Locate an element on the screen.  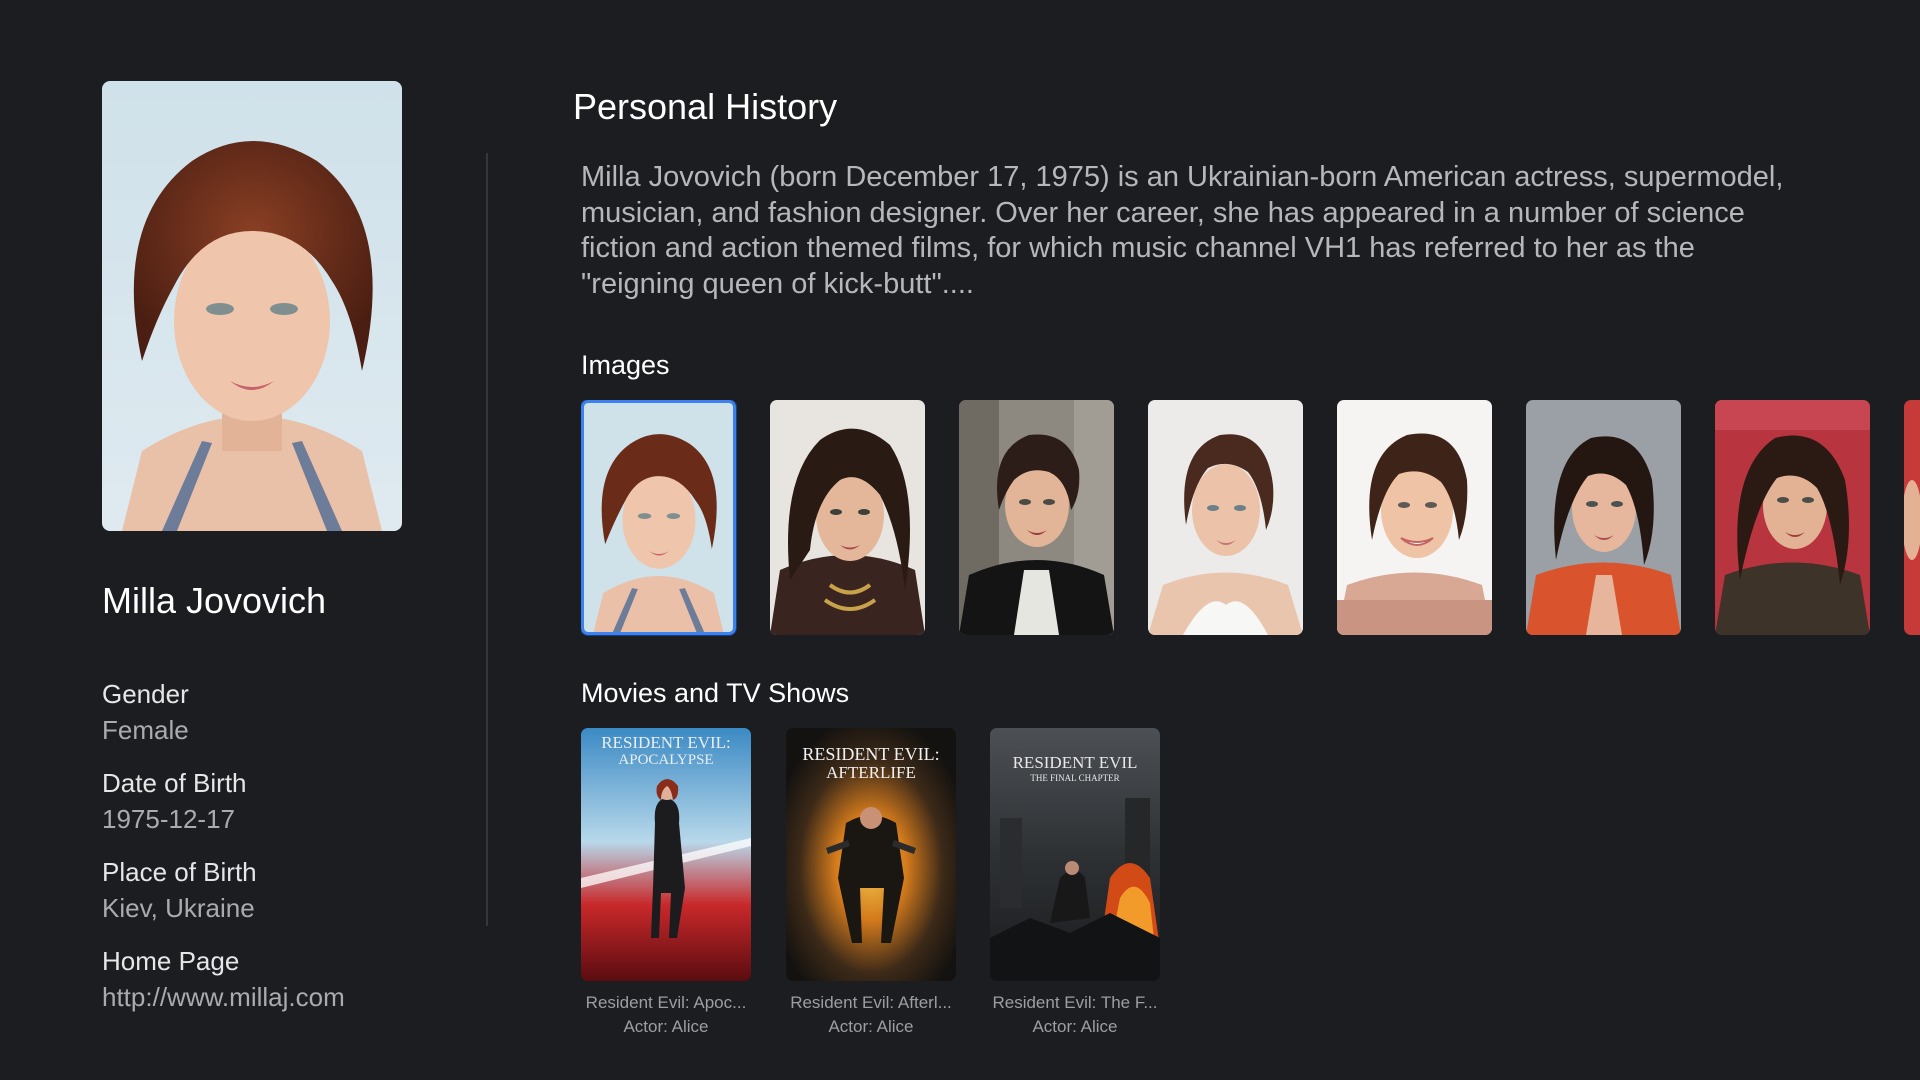
fact-home-page: Home Page http://www.millaj.com is located at coordinates (282, 987).